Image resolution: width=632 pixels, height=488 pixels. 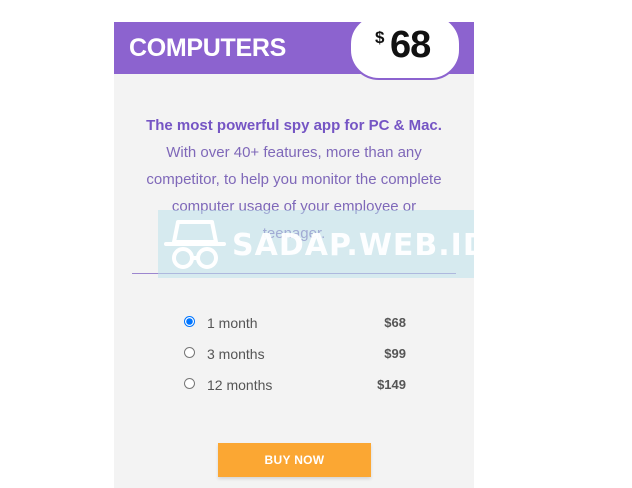 I want to click on plan-option-1-month: 1 month $68, so click(x=295, y=327).